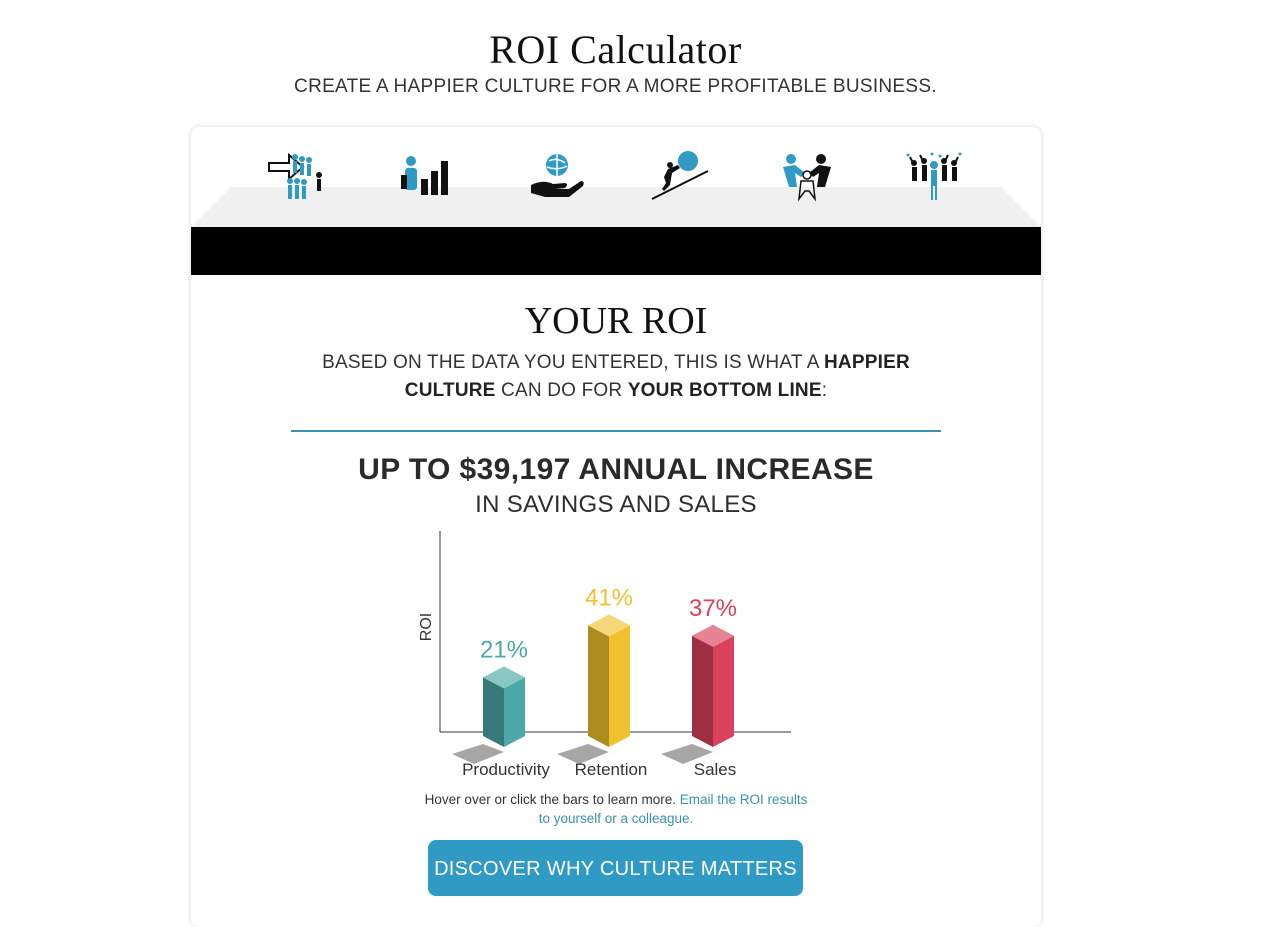 This screenshot has width=1261, height=927. What do you see at coordinates (506, 769) in the screenshot?
I see `category-label-productivity: Productivity` at bounding box center [506, 769].